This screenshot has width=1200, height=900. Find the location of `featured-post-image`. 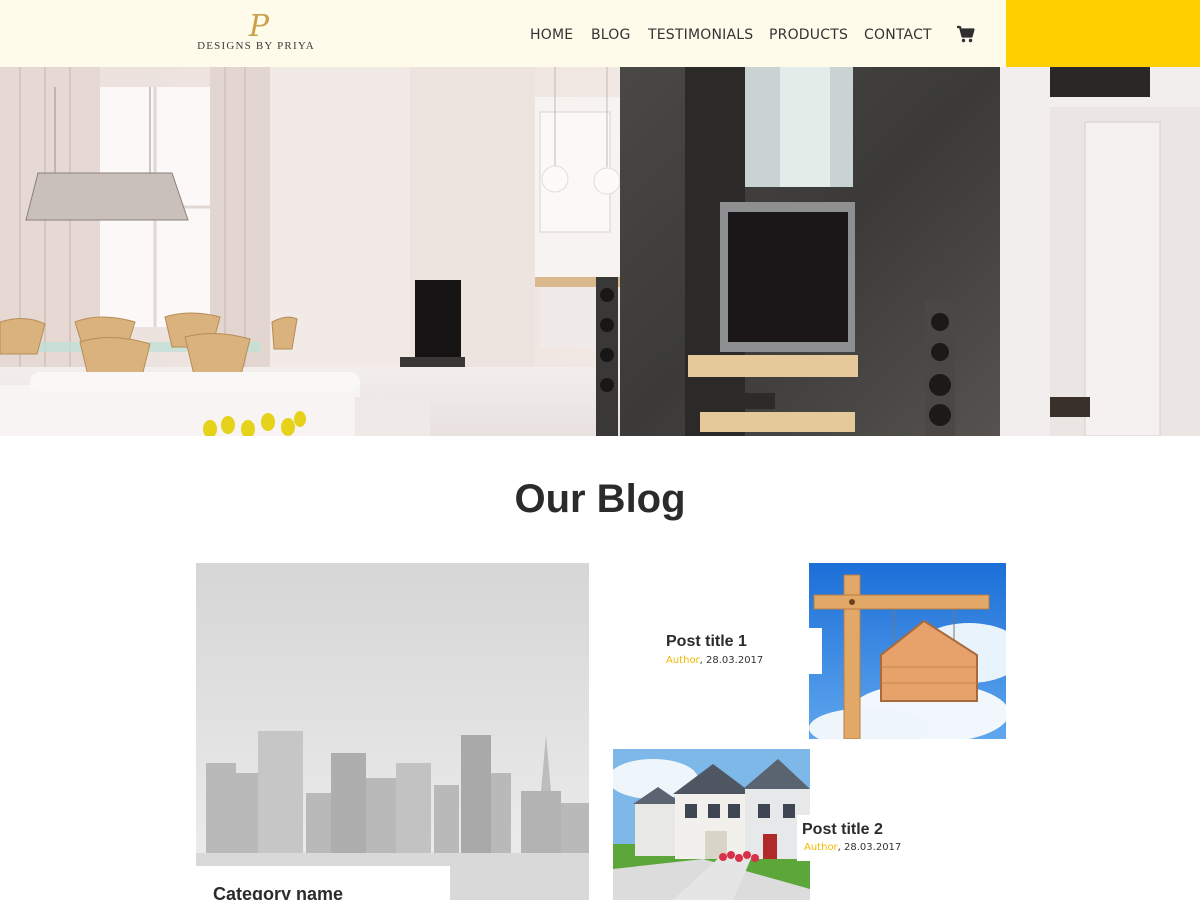

featured-post-image is located at coordinates (392, 731).